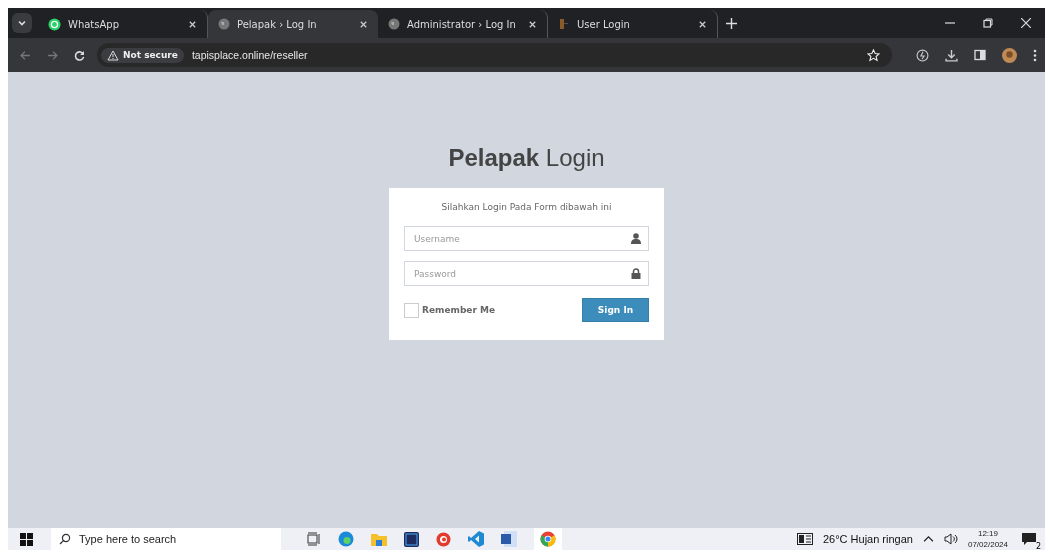  What do you see at coordinates (526, 207) in the screenshot?
I see `login-instructions: Silahkan Login Pada Form dibawah ini` at bounding box center [526, 207].